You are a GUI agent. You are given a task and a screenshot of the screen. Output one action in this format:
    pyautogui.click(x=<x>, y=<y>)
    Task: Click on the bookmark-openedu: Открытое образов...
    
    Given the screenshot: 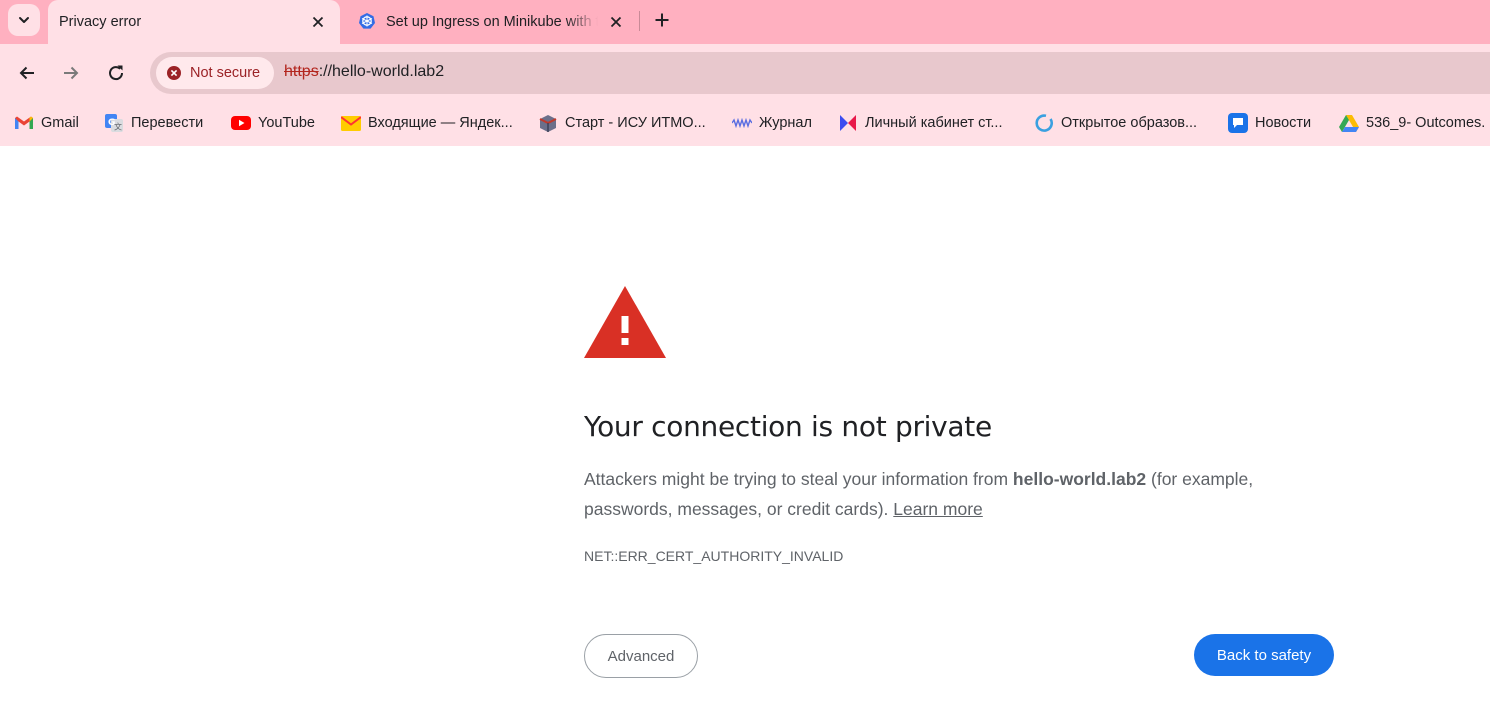 What is the action you would take?
    pyautogui.click(x=1115, y=123)
    